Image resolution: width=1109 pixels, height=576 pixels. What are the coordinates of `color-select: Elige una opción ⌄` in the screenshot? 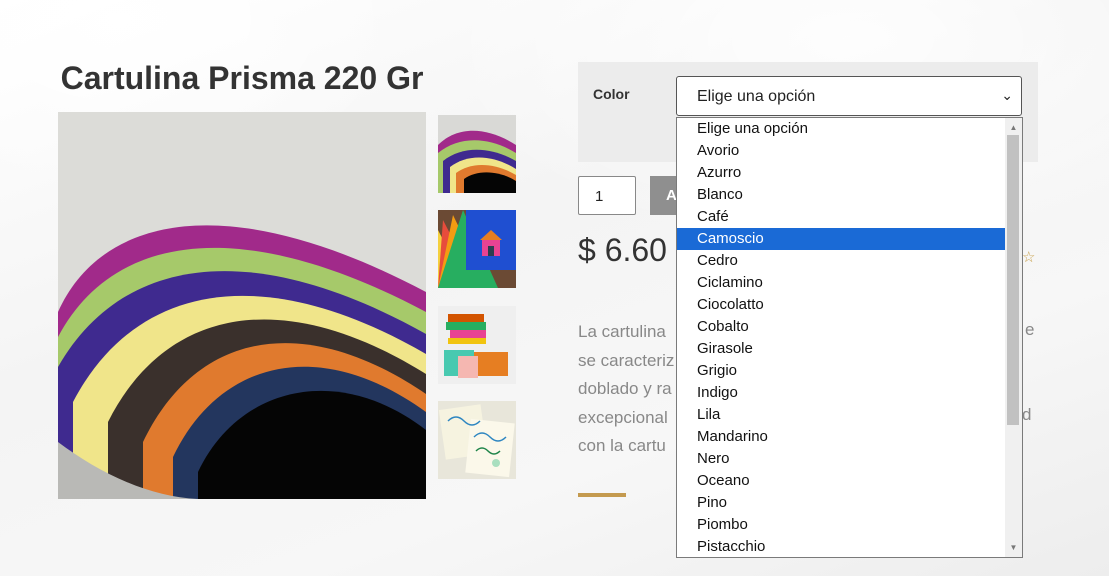 It's located at (849, 96).